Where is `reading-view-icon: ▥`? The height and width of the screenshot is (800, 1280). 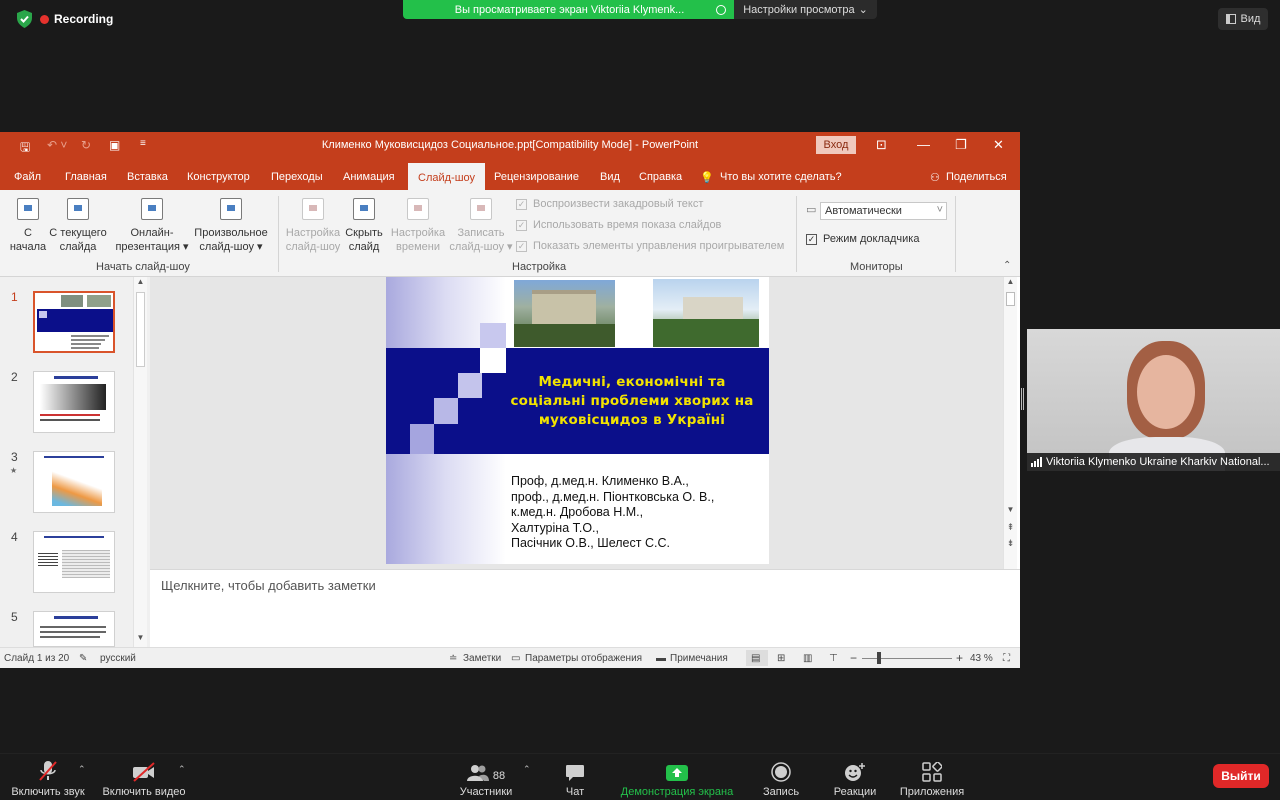 reading-view-icon: ▥ is located at coordinates (807, 658).